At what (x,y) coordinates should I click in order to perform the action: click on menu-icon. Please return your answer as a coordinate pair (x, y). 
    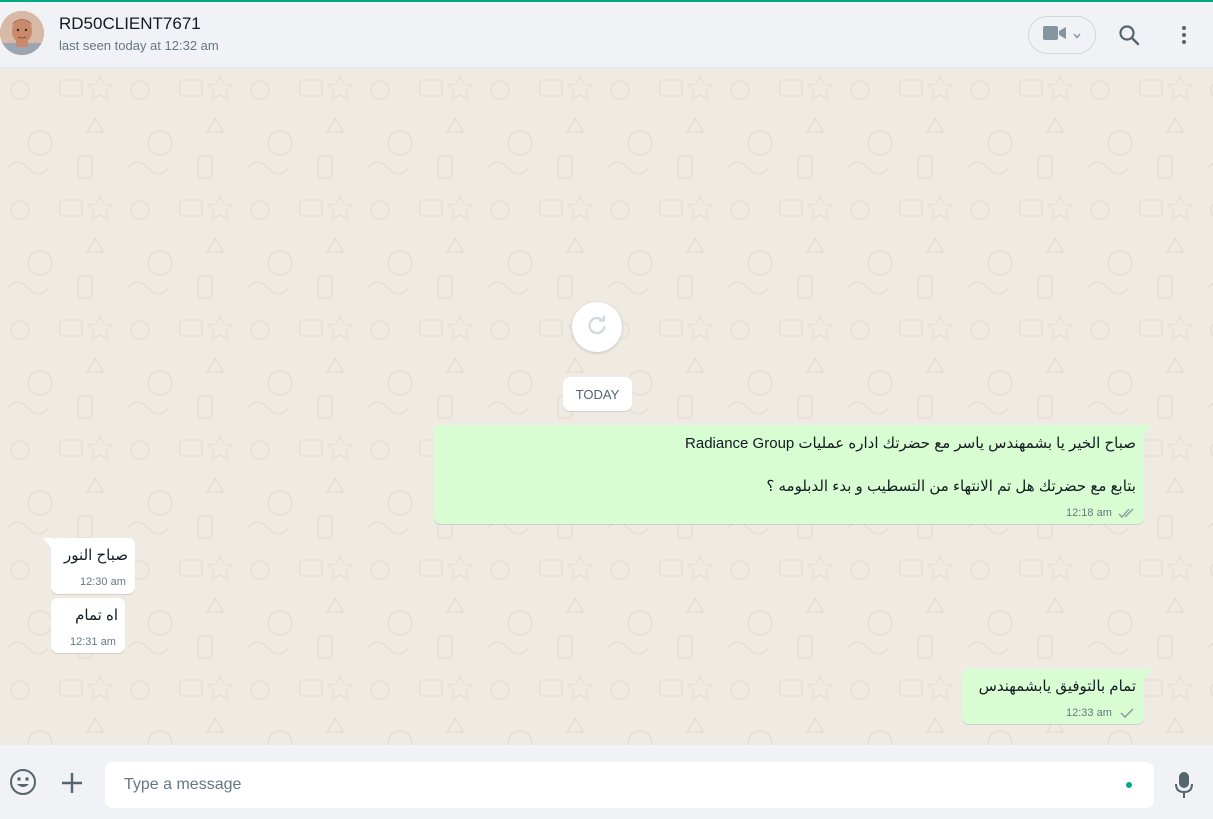
    Looking at the image, I should click on (1184, 35).